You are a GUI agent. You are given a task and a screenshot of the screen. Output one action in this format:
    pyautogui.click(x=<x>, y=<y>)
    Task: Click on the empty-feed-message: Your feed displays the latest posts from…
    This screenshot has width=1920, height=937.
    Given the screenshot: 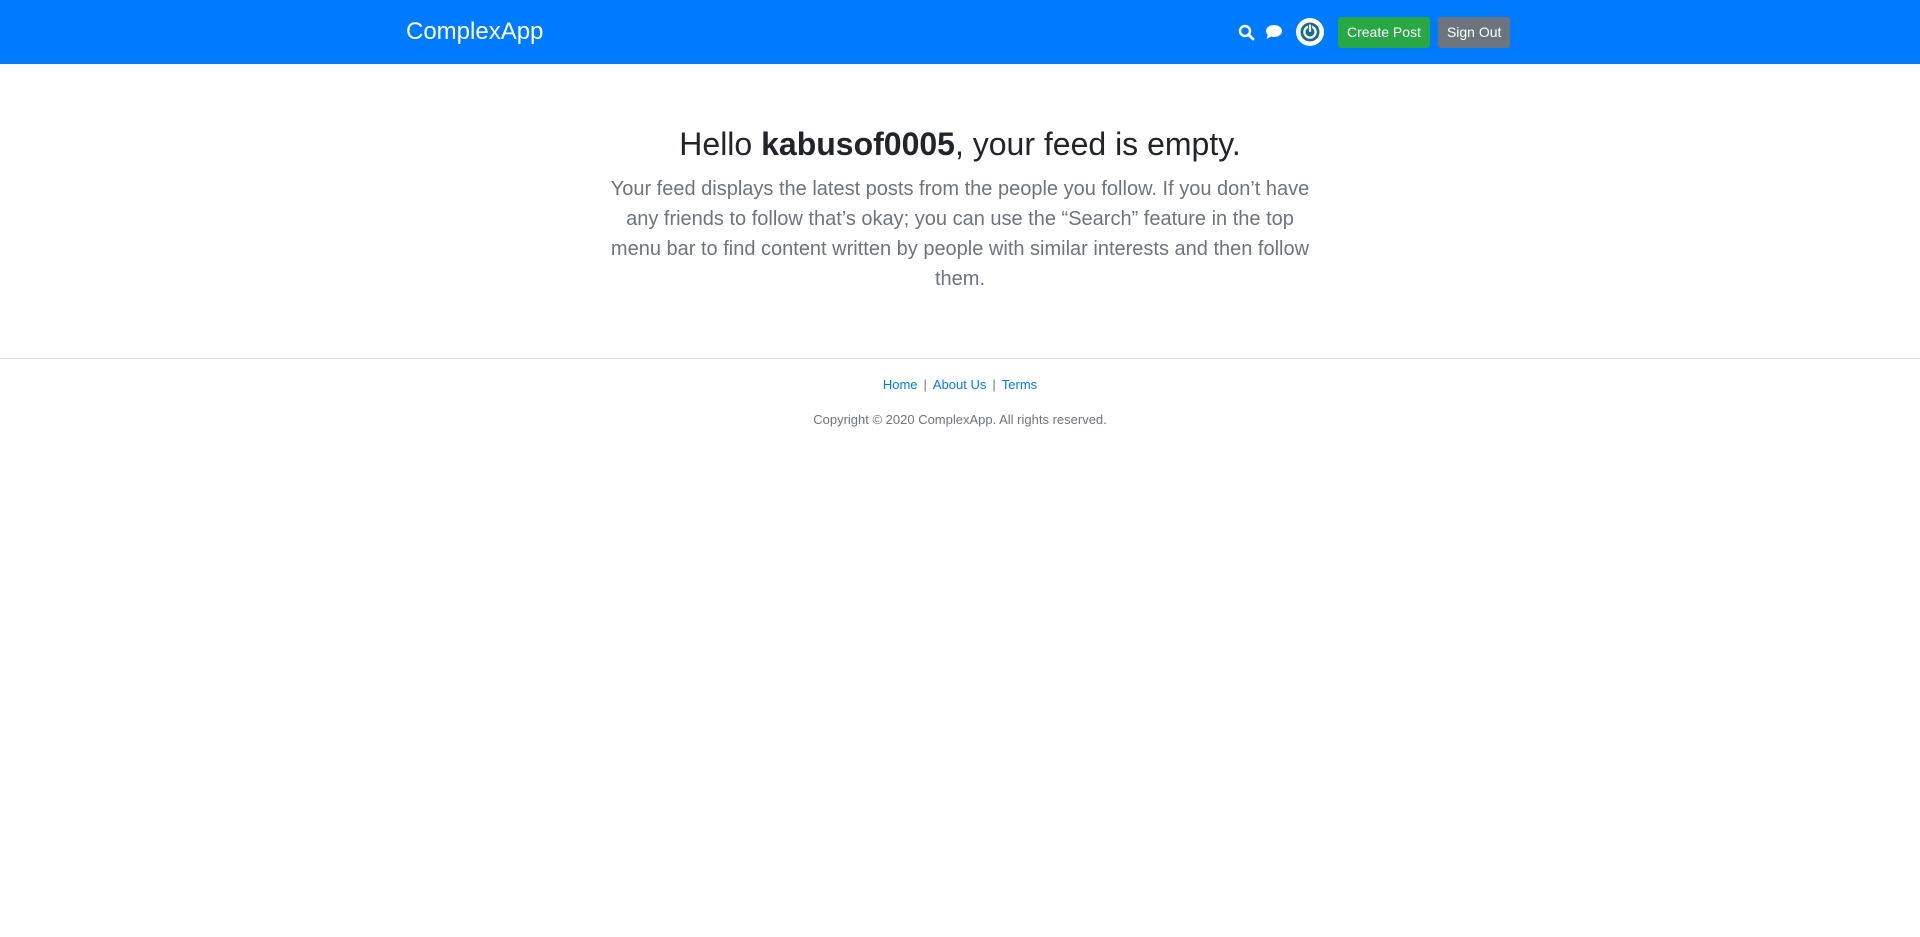 What is the action you would take?
    pyautogui.click(x=960, y=234)
    